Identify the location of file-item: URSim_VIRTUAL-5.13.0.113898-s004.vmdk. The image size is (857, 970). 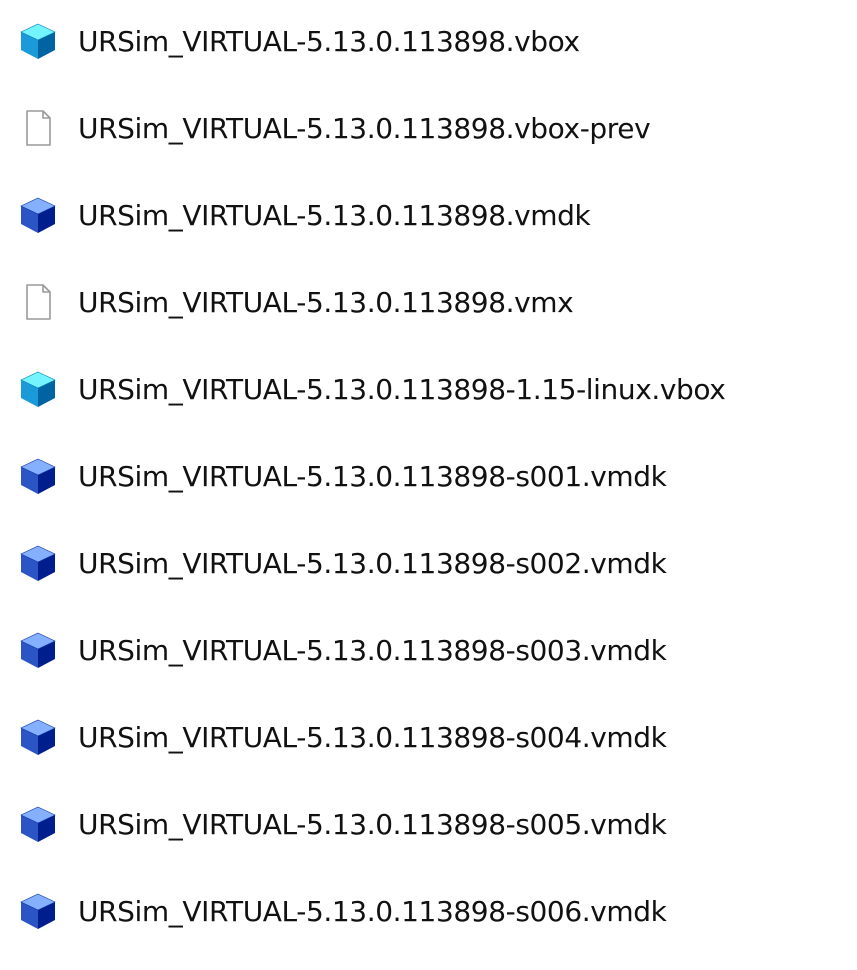
(428, 738).